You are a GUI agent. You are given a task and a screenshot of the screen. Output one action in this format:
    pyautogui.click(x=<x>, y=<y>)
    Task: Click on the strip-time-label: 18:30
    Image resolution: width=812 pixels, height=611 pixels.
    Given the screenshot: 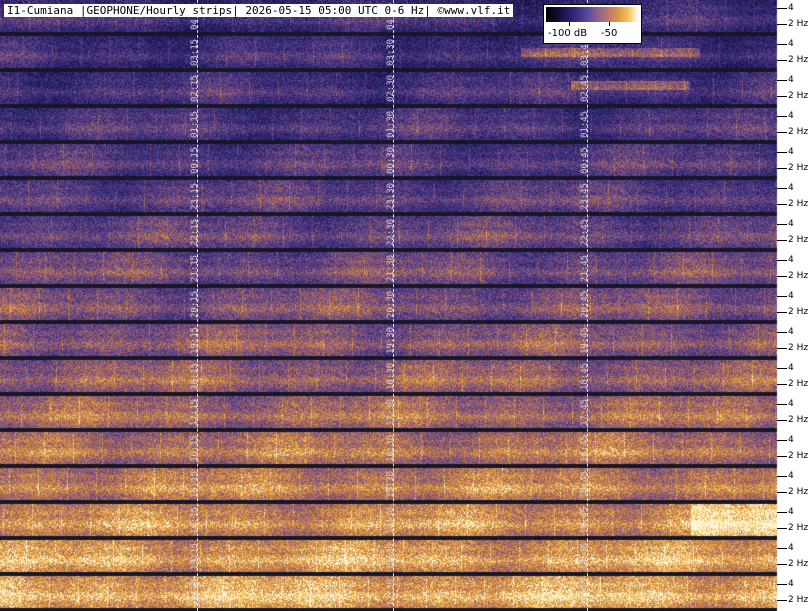 What is the action you would take?
    pyautogui.click(x=391, y=376)
    